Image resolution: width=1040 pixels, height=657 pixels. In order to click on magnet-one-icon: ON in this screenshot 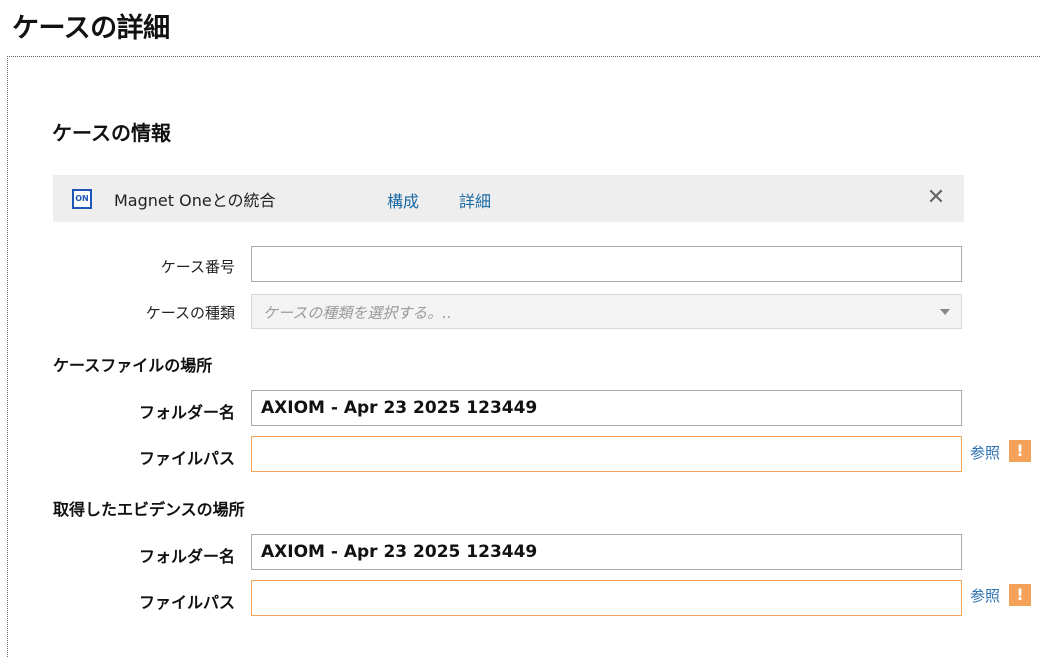, I will do `click(82, 198)`.